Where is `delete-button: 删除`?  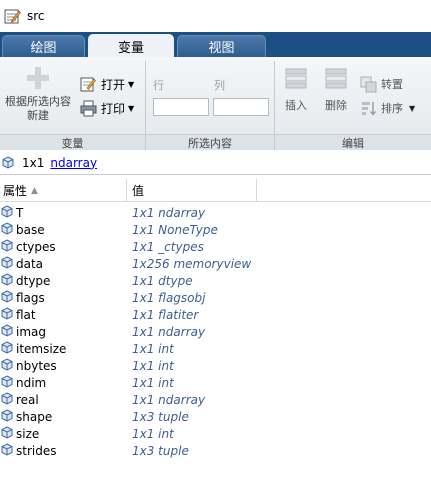 delete-button: 删除 is located at coordinates (336, 90).